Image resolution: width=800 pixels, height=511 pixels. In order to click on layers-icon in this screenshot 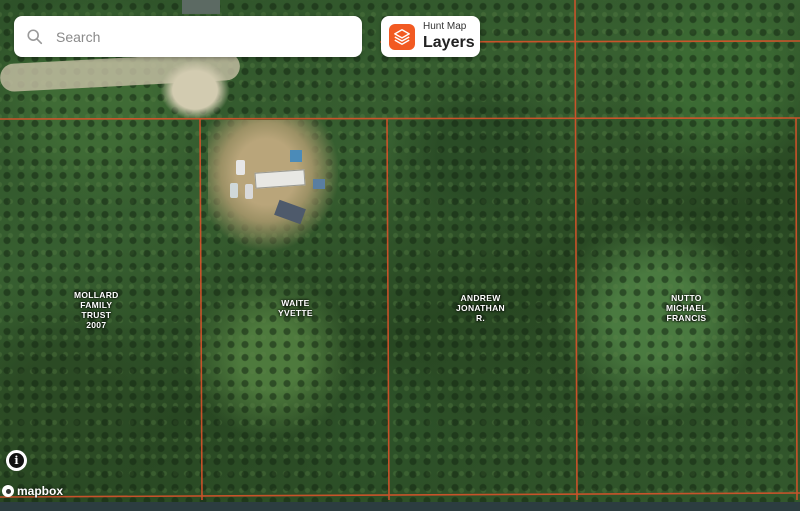, I will do `click(402, 36)`.